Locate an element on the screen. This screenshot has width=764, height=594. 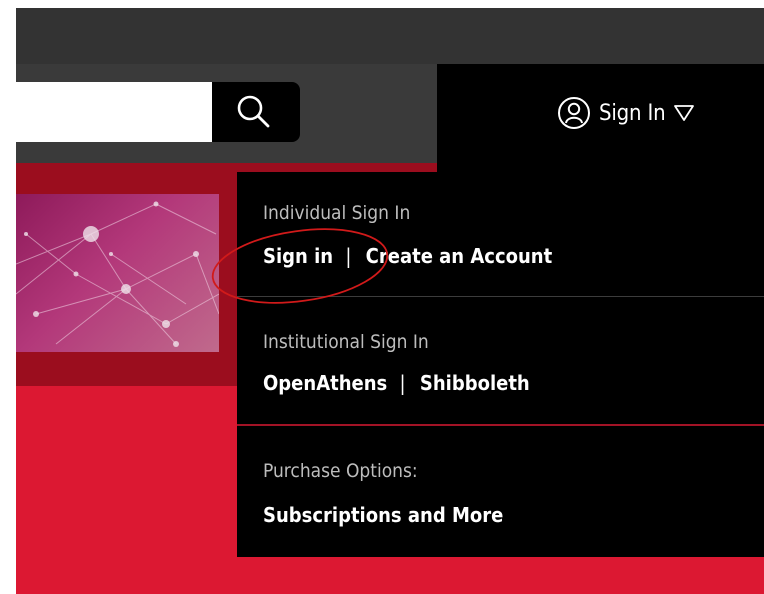
individual-sign-in-links: Sign in | Create an Account is located at coordinates (407, 256).